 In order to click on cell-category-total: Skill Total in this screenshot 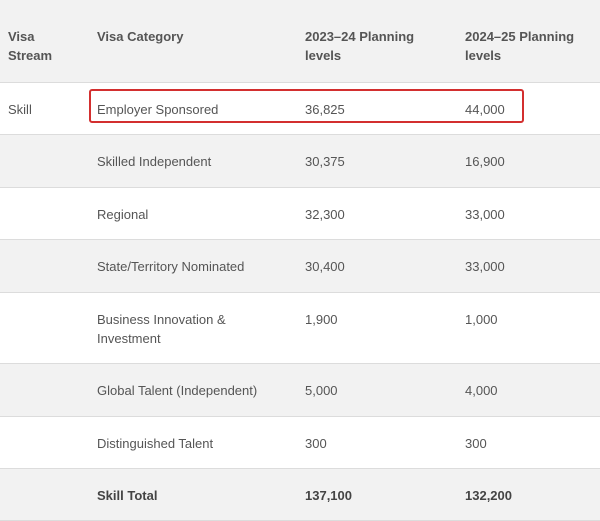, I will do `click(192, 494)`.